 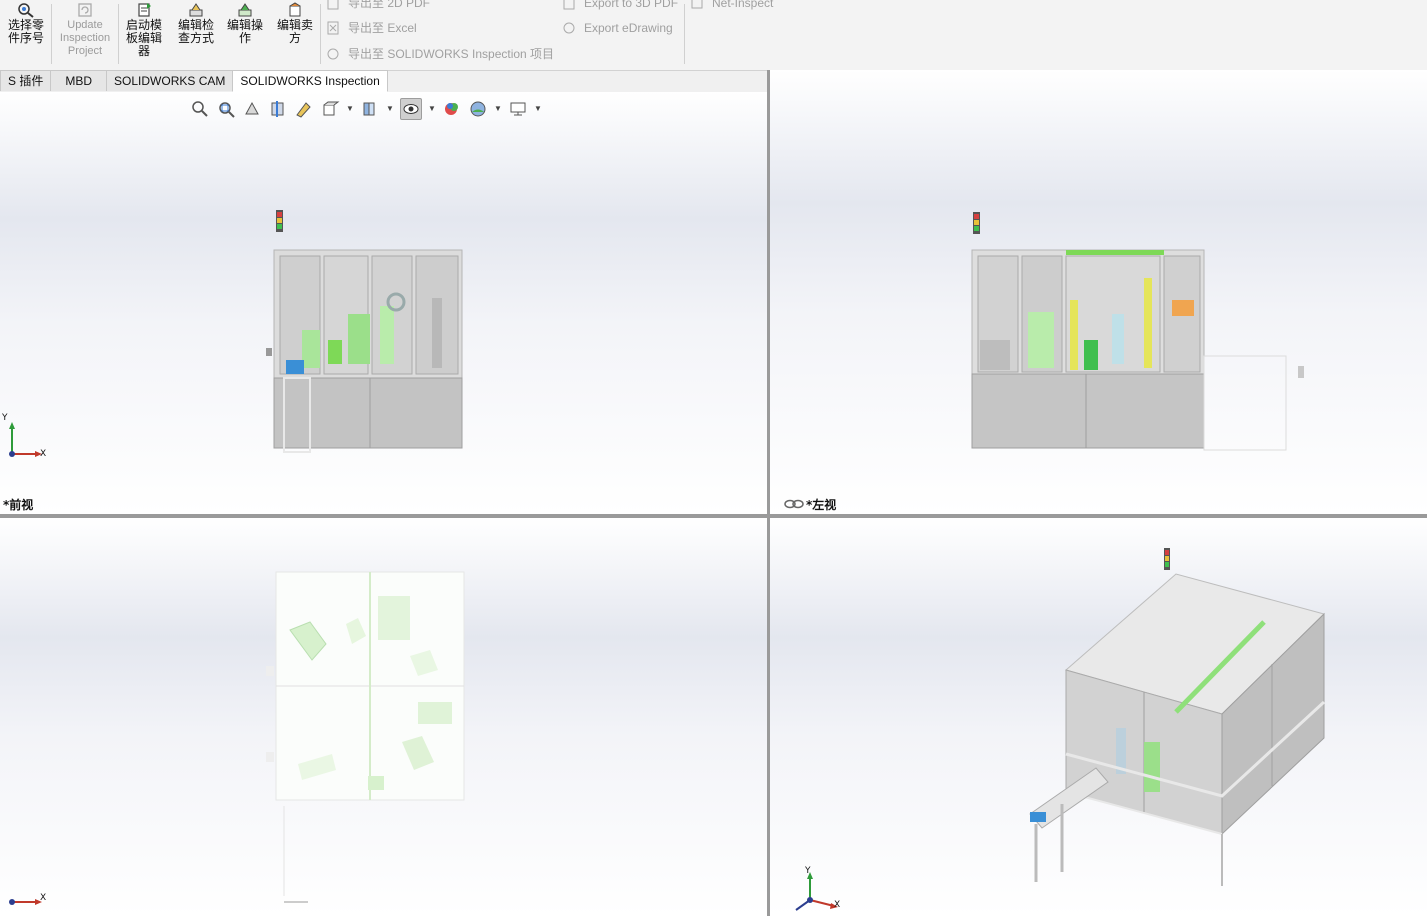 What do you see at coordinates (569, 5) in the screenshot?
I see `export-3d-pdf-icon` at bounding box center [569, 5].